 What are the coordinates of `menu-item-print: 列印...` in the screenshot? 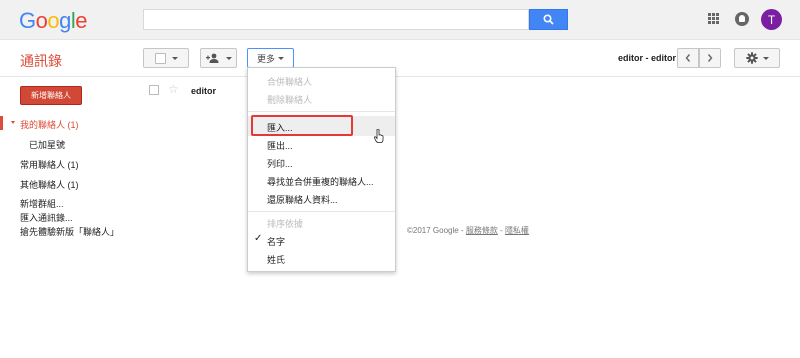 It's located at (280, 163).